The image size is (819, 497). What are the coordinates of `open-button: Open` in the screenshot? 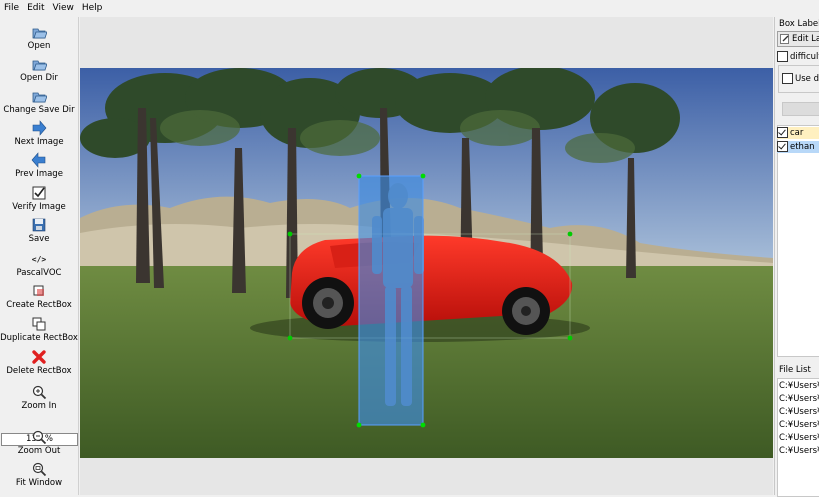 It's located at (39, 37).